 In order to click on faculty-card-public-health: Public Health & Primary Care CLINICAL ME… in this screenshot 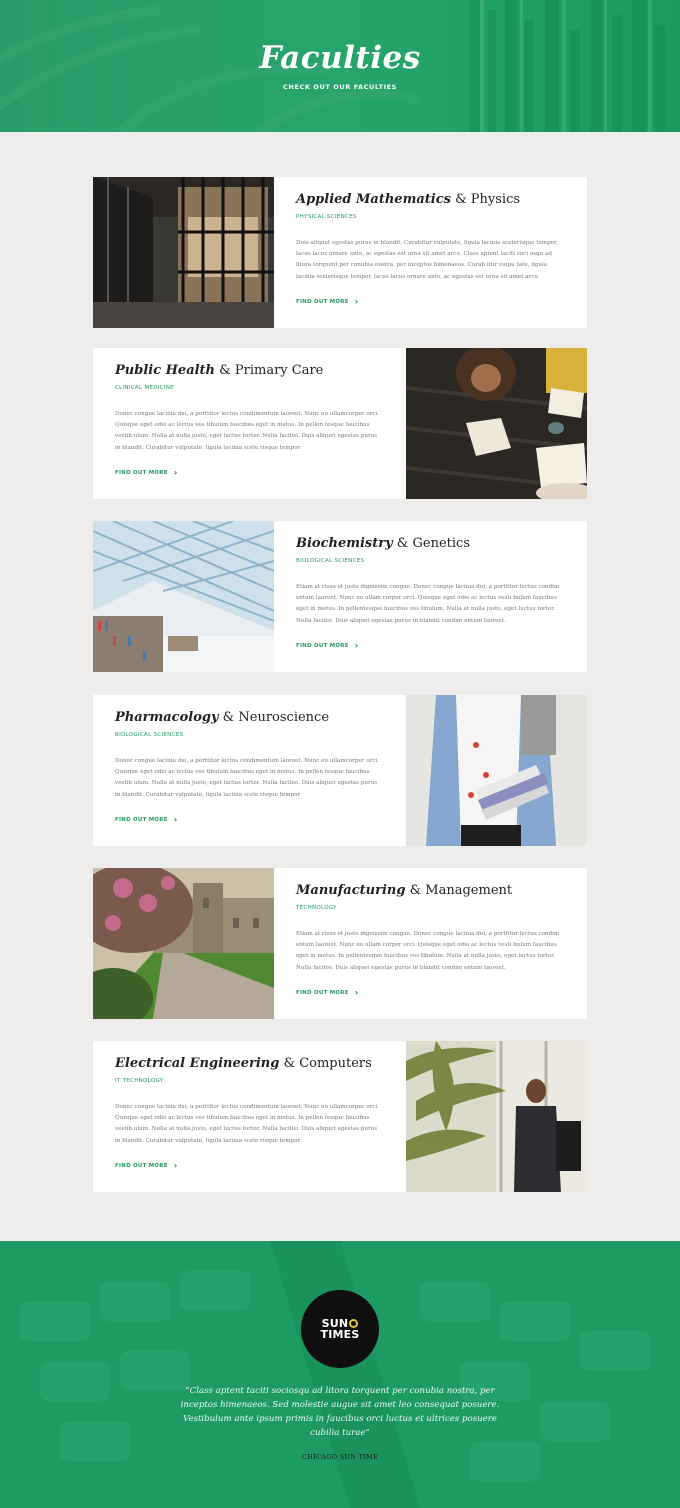, I will do `click(340, 423)`.